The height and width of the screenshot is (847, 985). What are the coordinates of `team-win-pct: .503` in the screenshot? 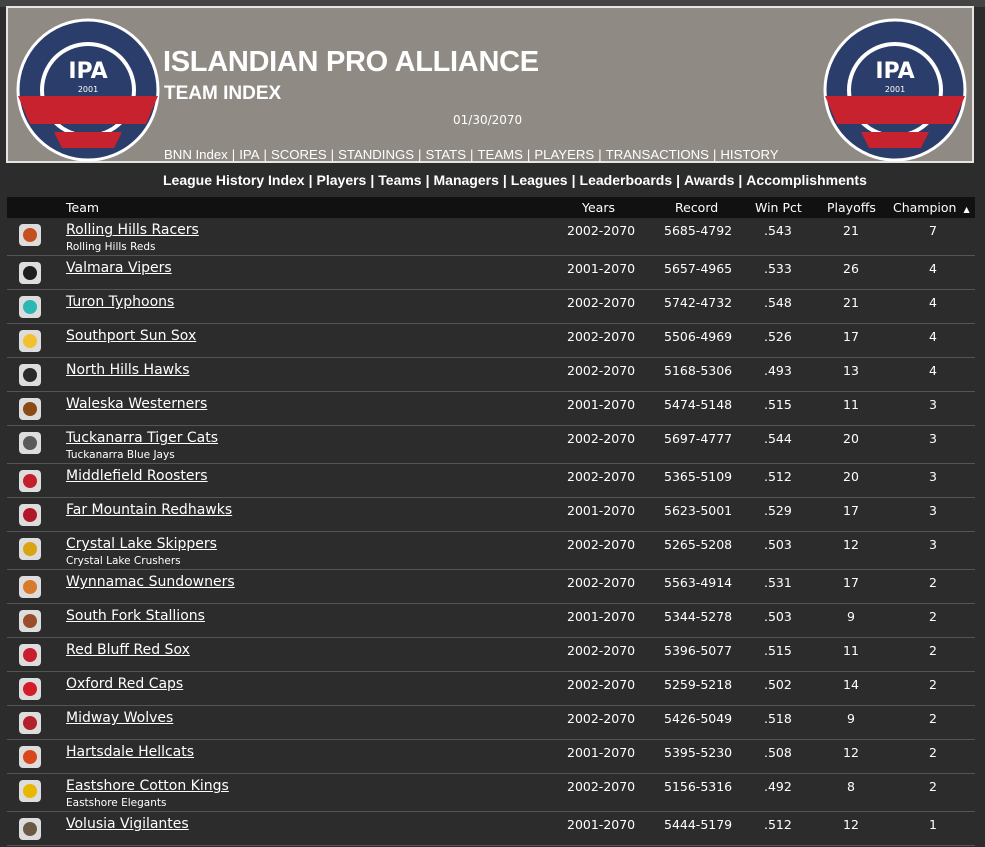 It's located at (778, 616).